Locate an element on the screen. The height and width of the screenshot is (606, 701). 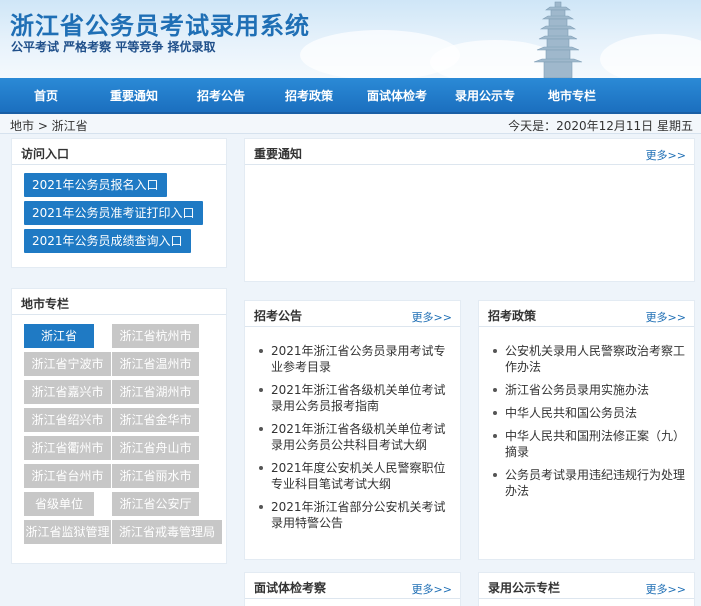
site-slogan: 公平考试 严格考察 平等竞争 择优录取 is located at coordinates (113, 47).